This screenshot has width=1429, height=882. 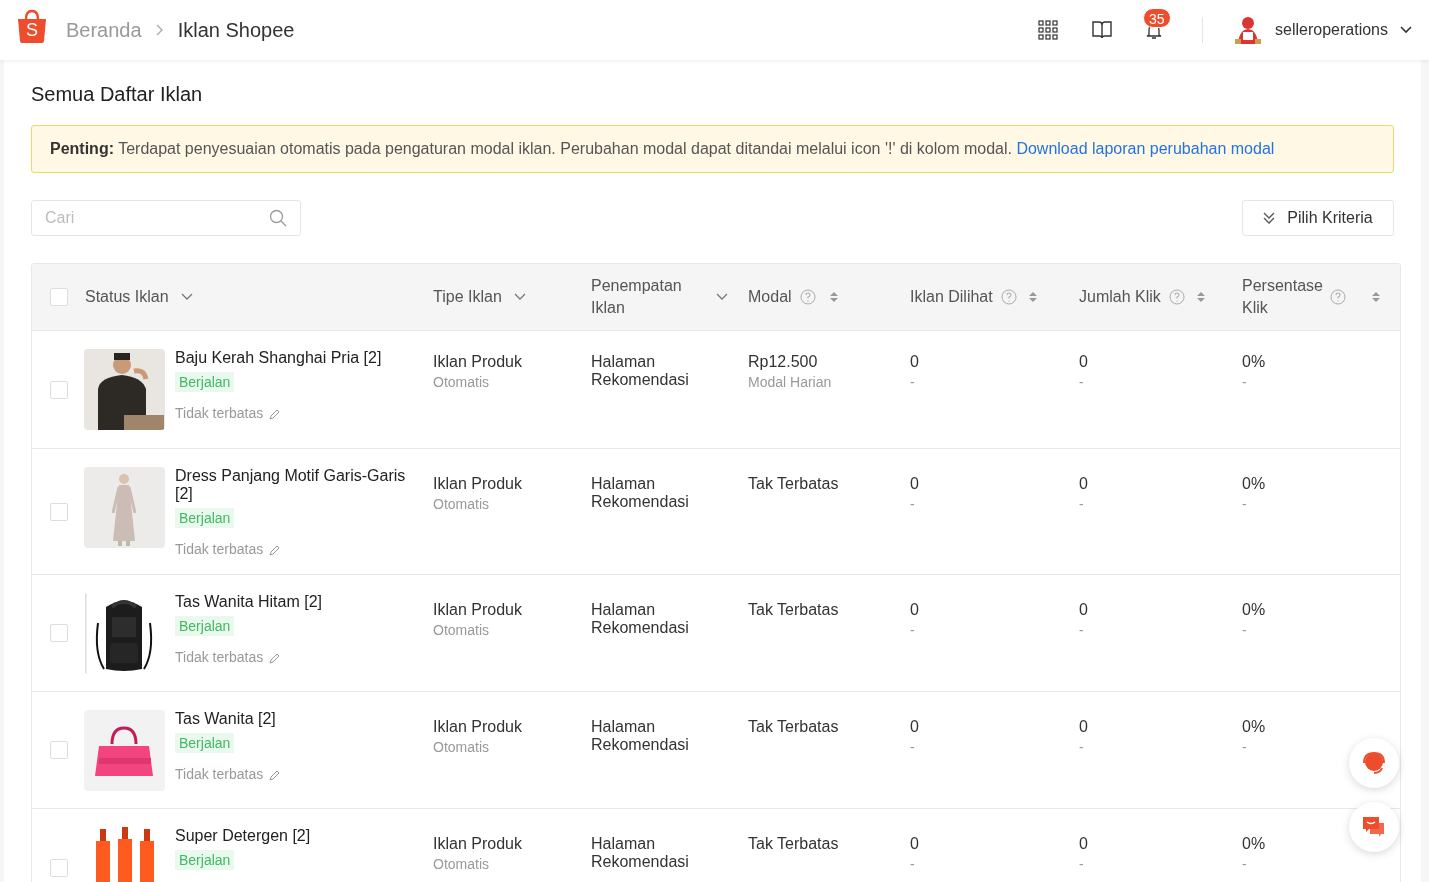 What do you see at coordinates (1282, 297) in the screenshot?
I see `column-header: Persentase Klik` at bounding box center [1282, 297].